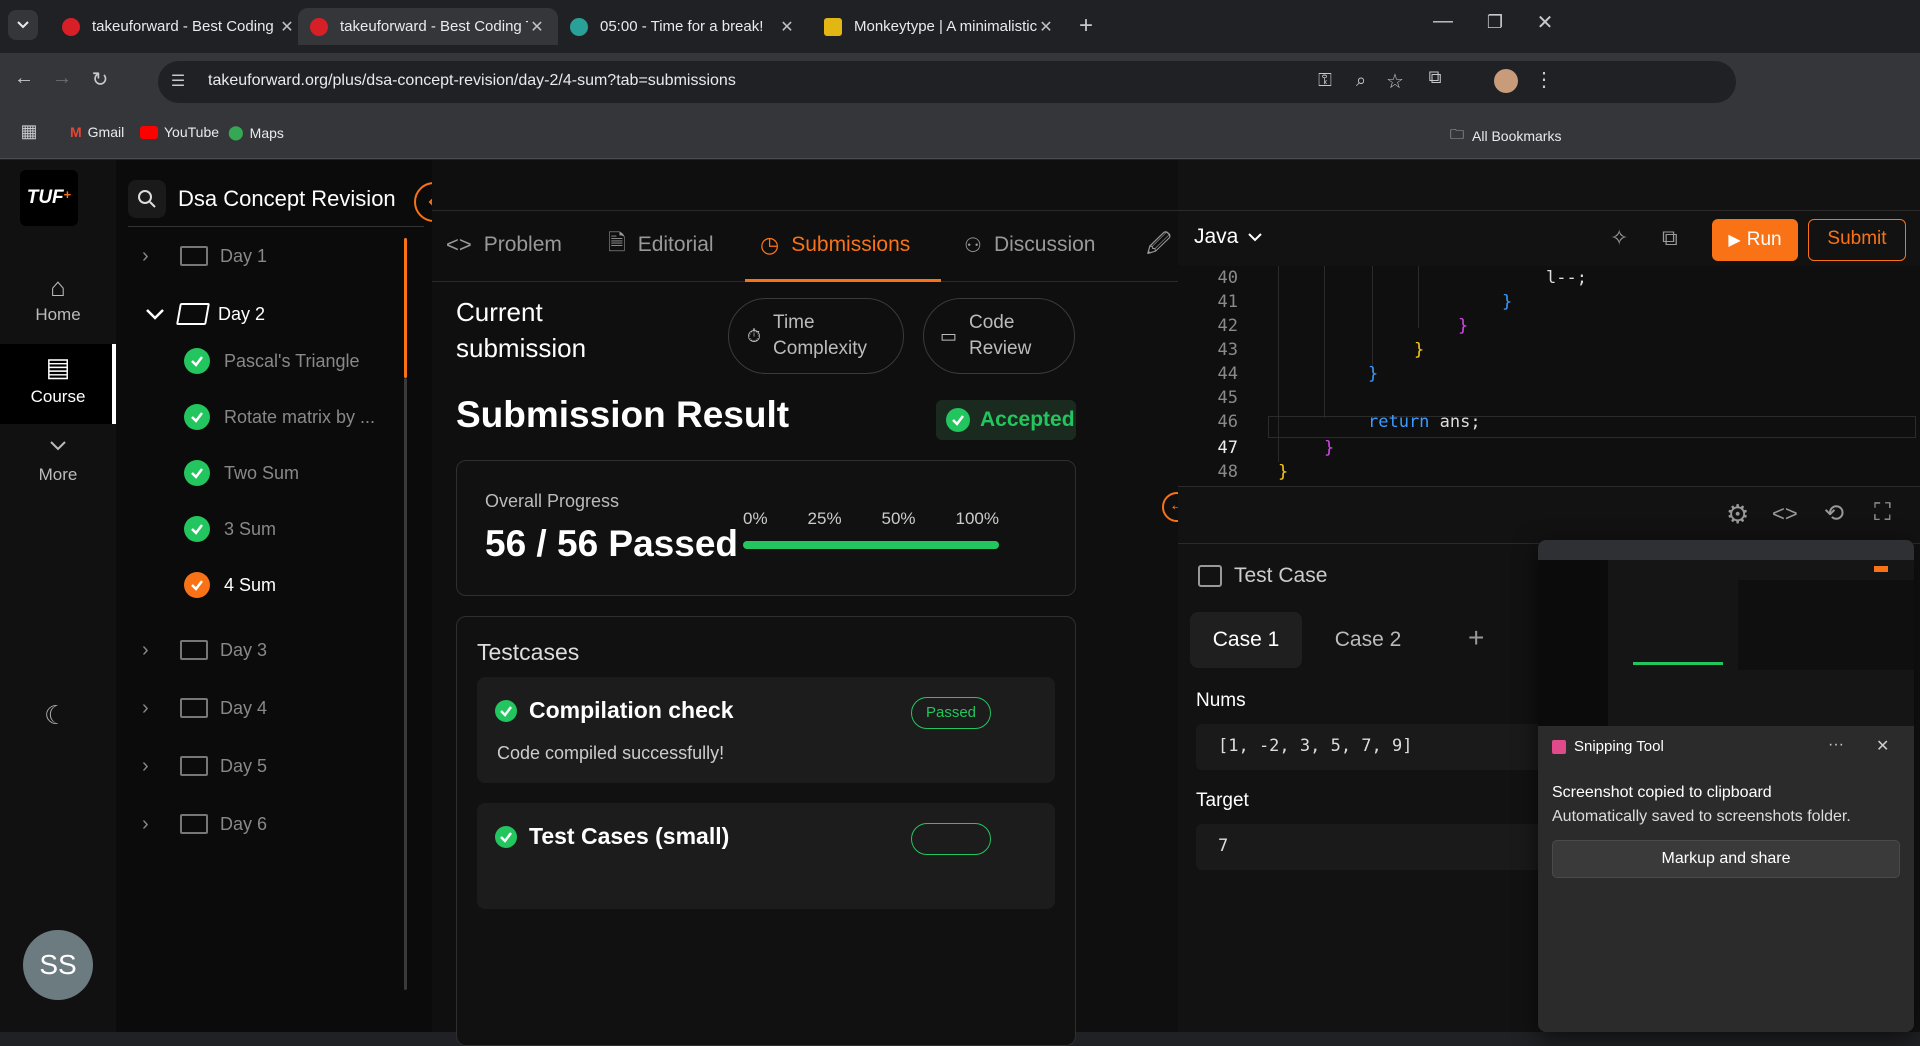 The width and height of the screenshot is (1920, 1046). What do you see at coordinates (29, 131) in the screenshot?
I see `apps-grid-icon: ▦` at bounding box center [29, 131].